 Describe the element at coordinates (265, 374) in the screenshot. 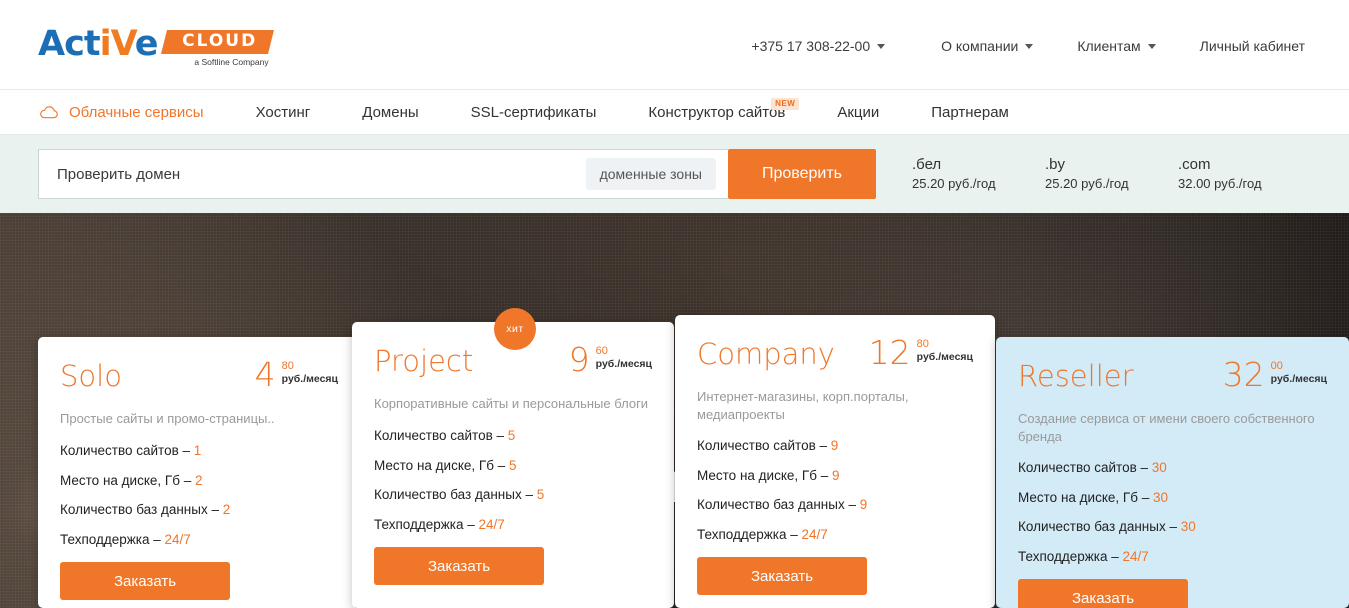

I see `plan-price-main: 4` at that location.